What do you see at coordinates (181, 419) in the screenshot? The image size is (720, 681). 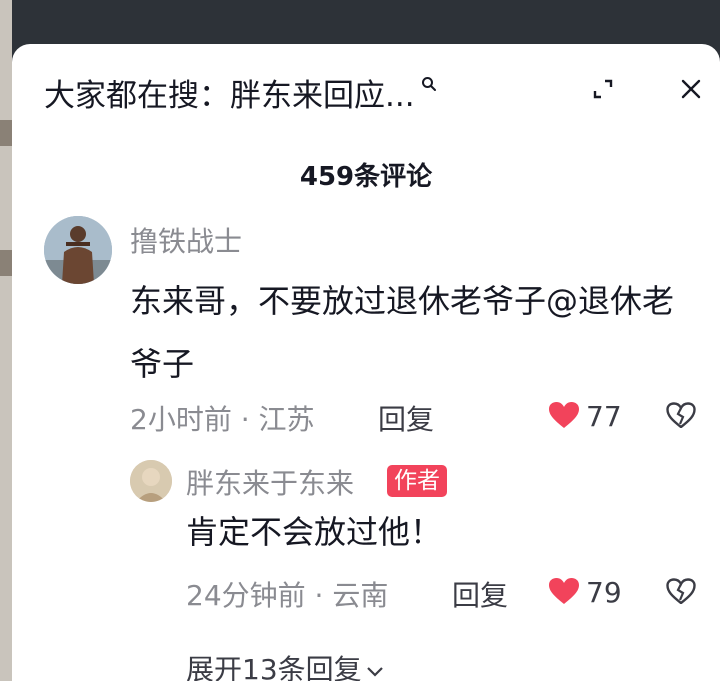 I see `comment-time: 2小时前` at bounding box center [181, 419].